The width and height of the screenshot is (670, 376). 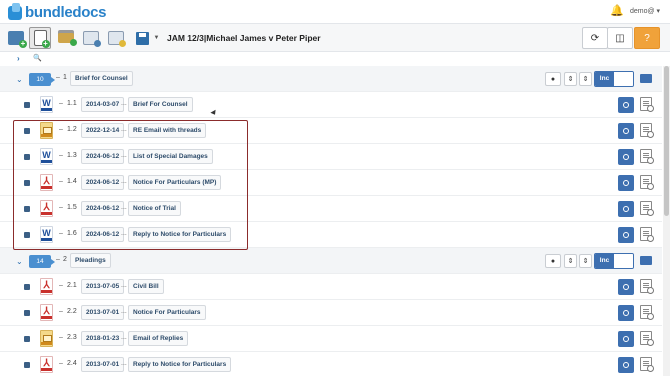 What do you see at coordinates (617, 11) in the screenshot?
I see `bell-icon: 🔔` at bounding box center [617, 11].